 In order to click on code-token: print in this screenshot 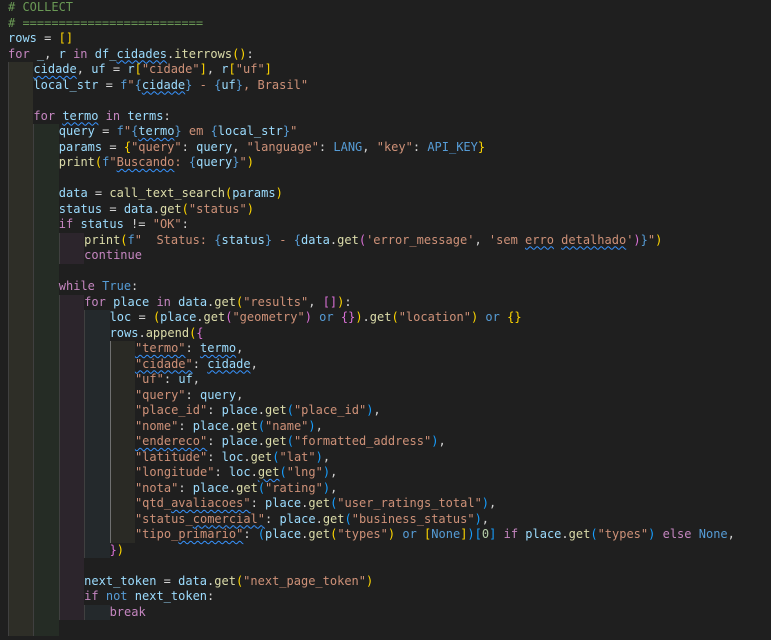, I will do `click(102, 239)`.